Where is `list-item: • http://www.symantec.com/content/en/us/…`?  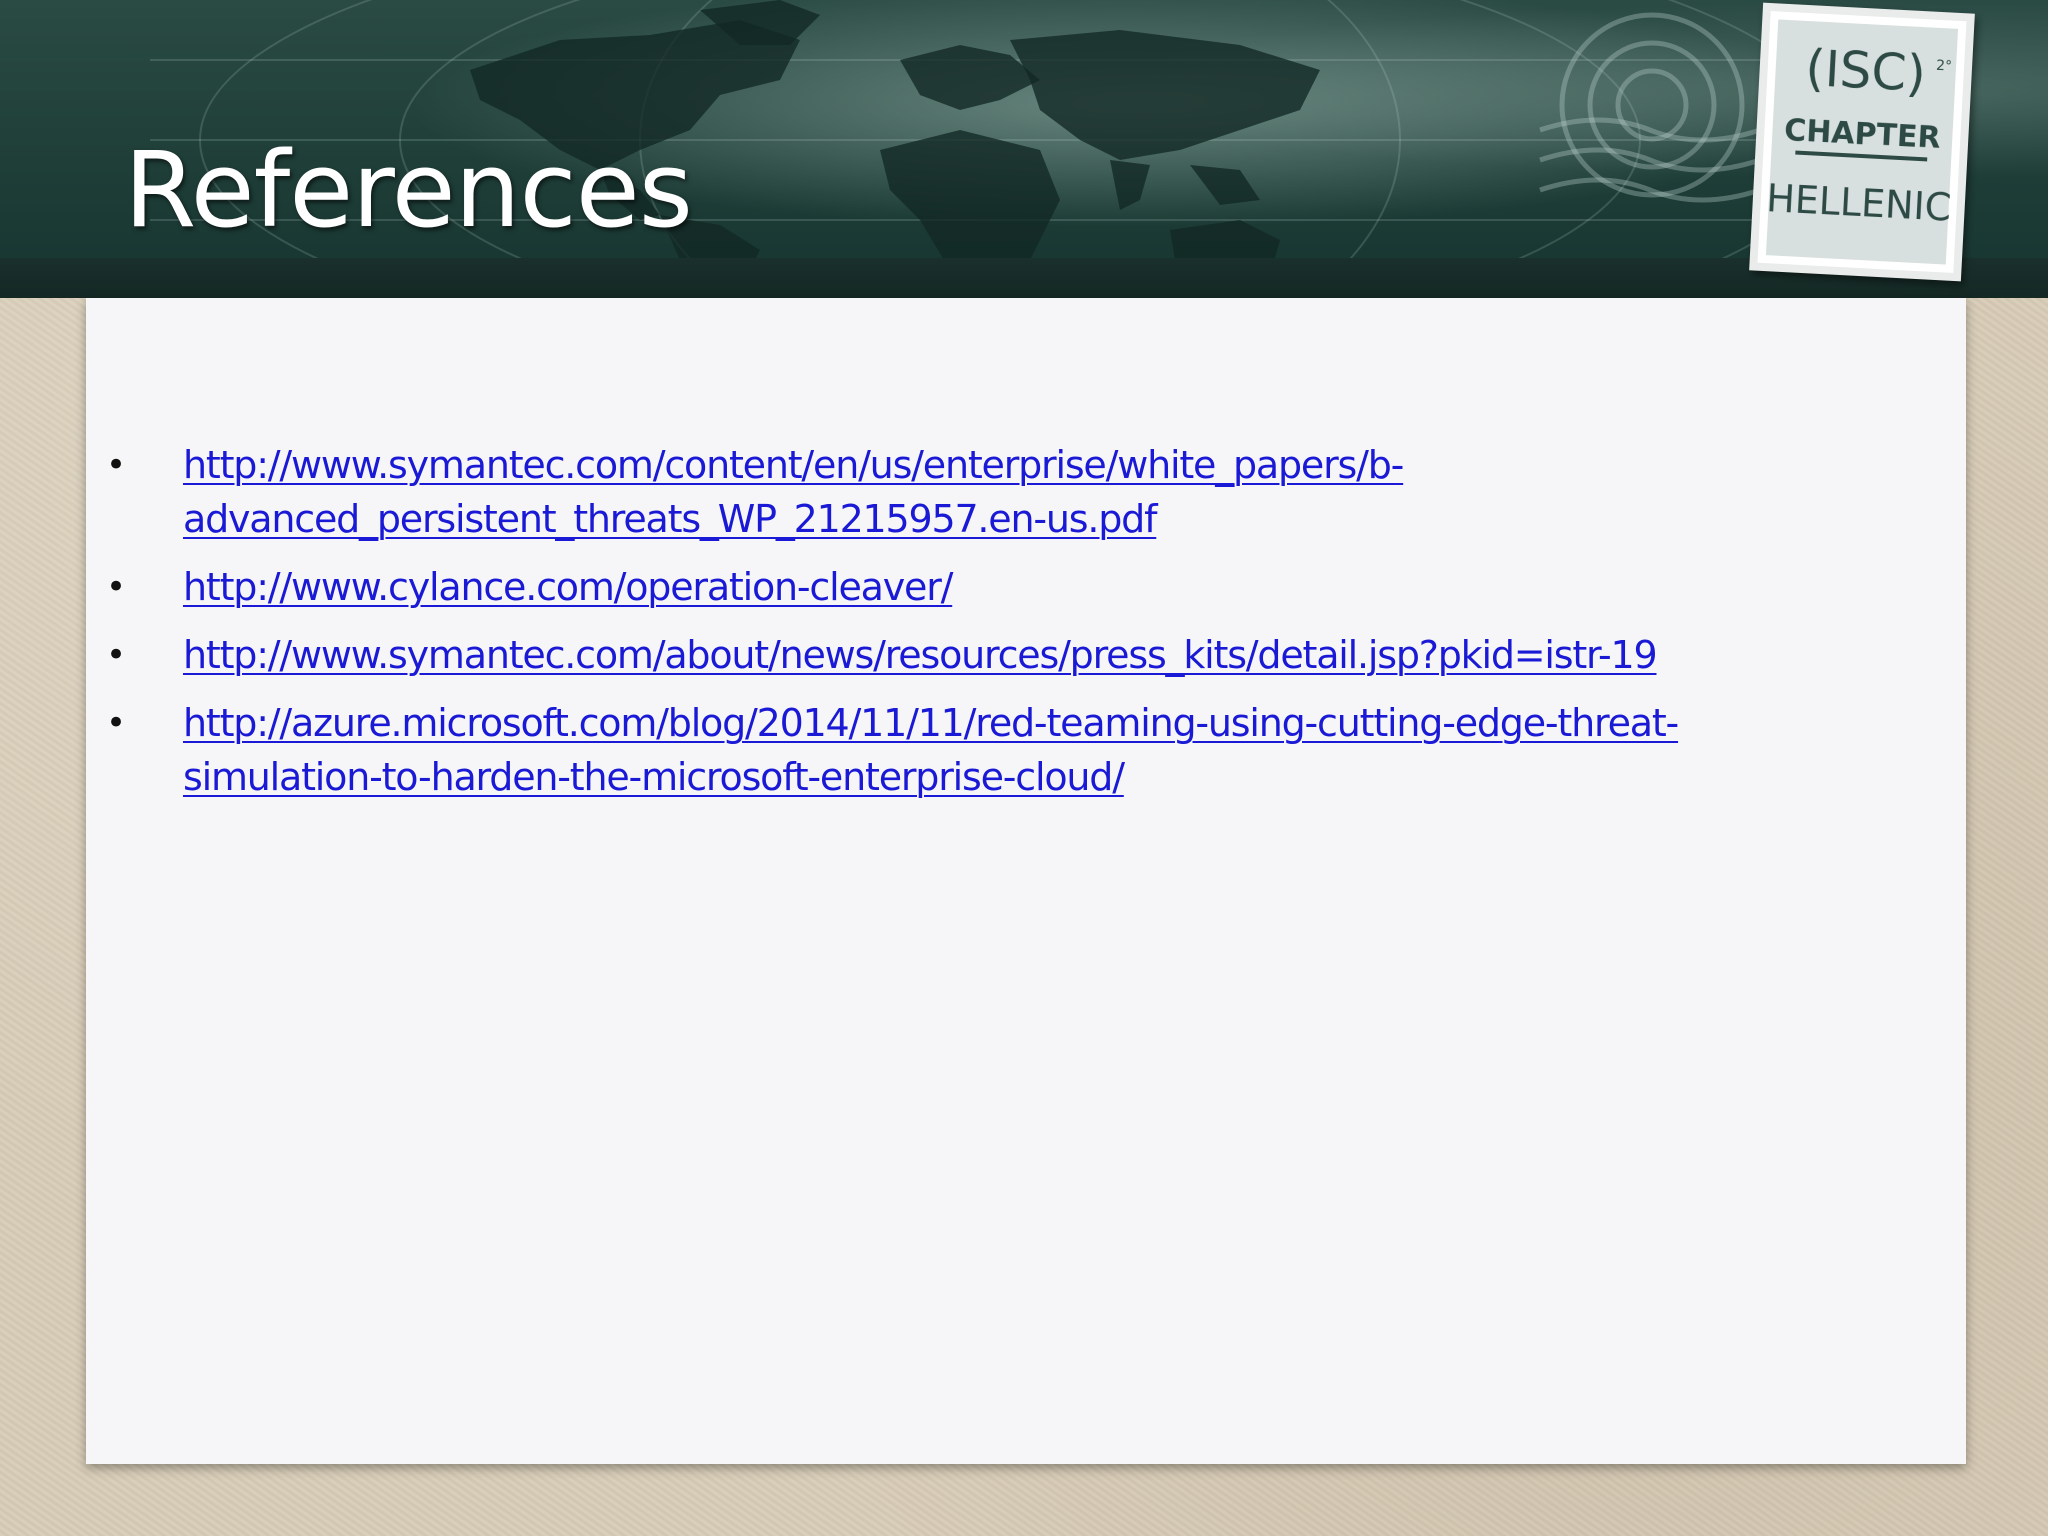
list-item: • http://www.symantec.com/content/en/us/… is located at coordinates (1026, 492).